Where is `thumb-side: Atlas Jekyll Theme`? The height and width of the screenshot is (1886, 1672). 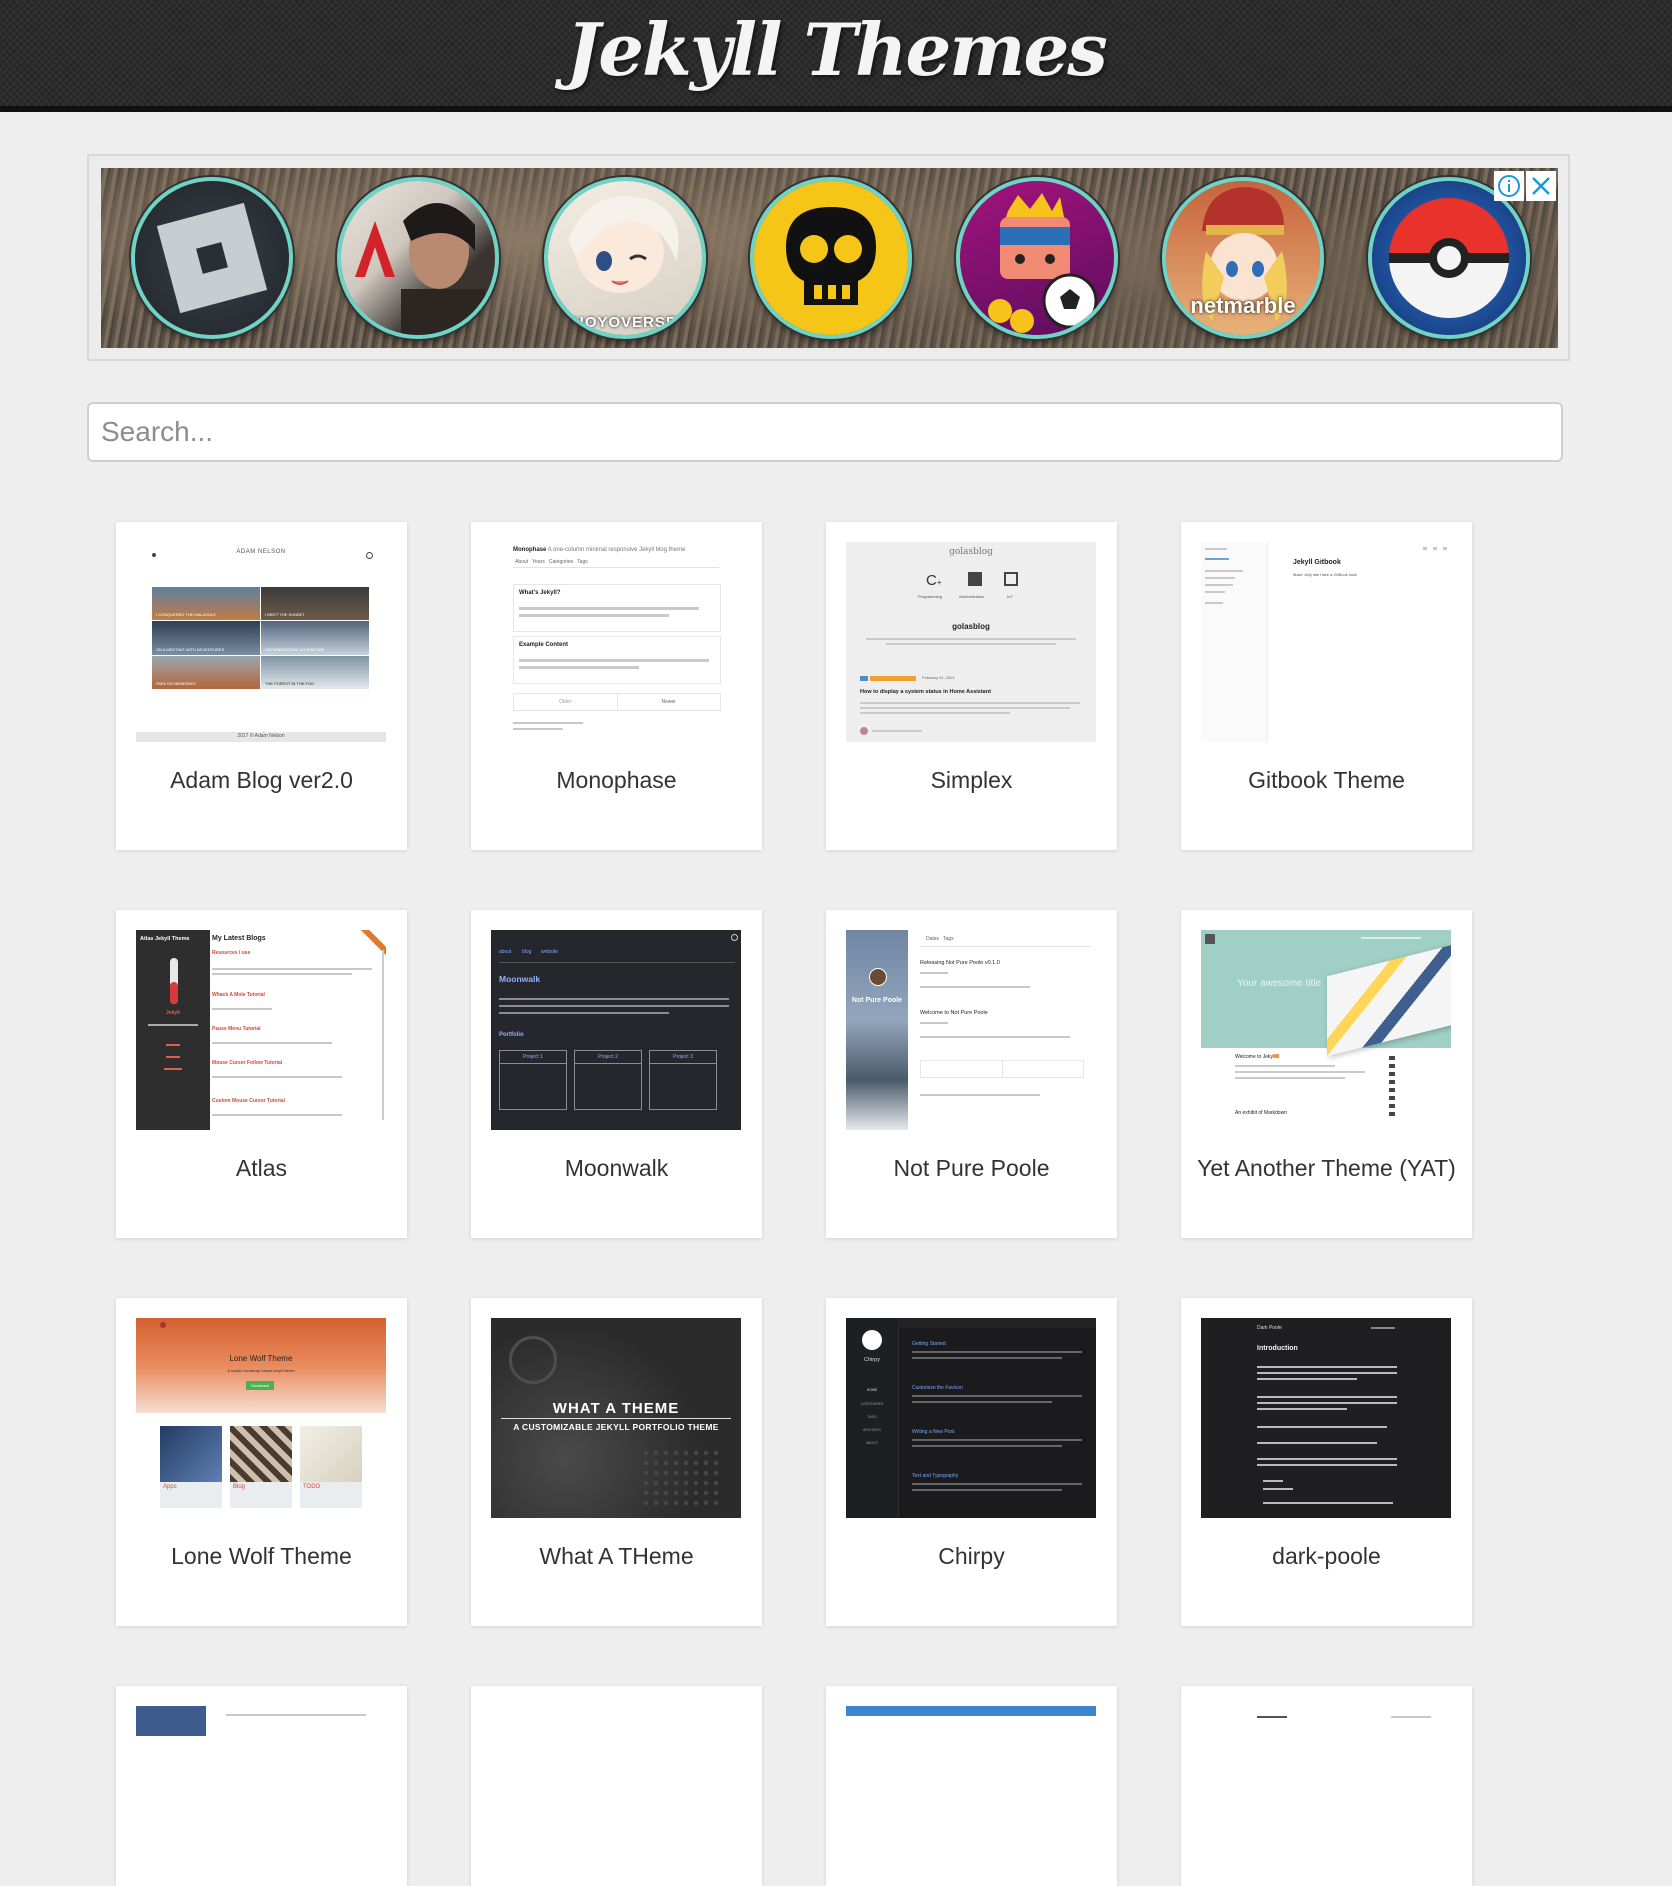
thumb-side: Atlas Jekyll Theme is located at coordinates (165, 939).